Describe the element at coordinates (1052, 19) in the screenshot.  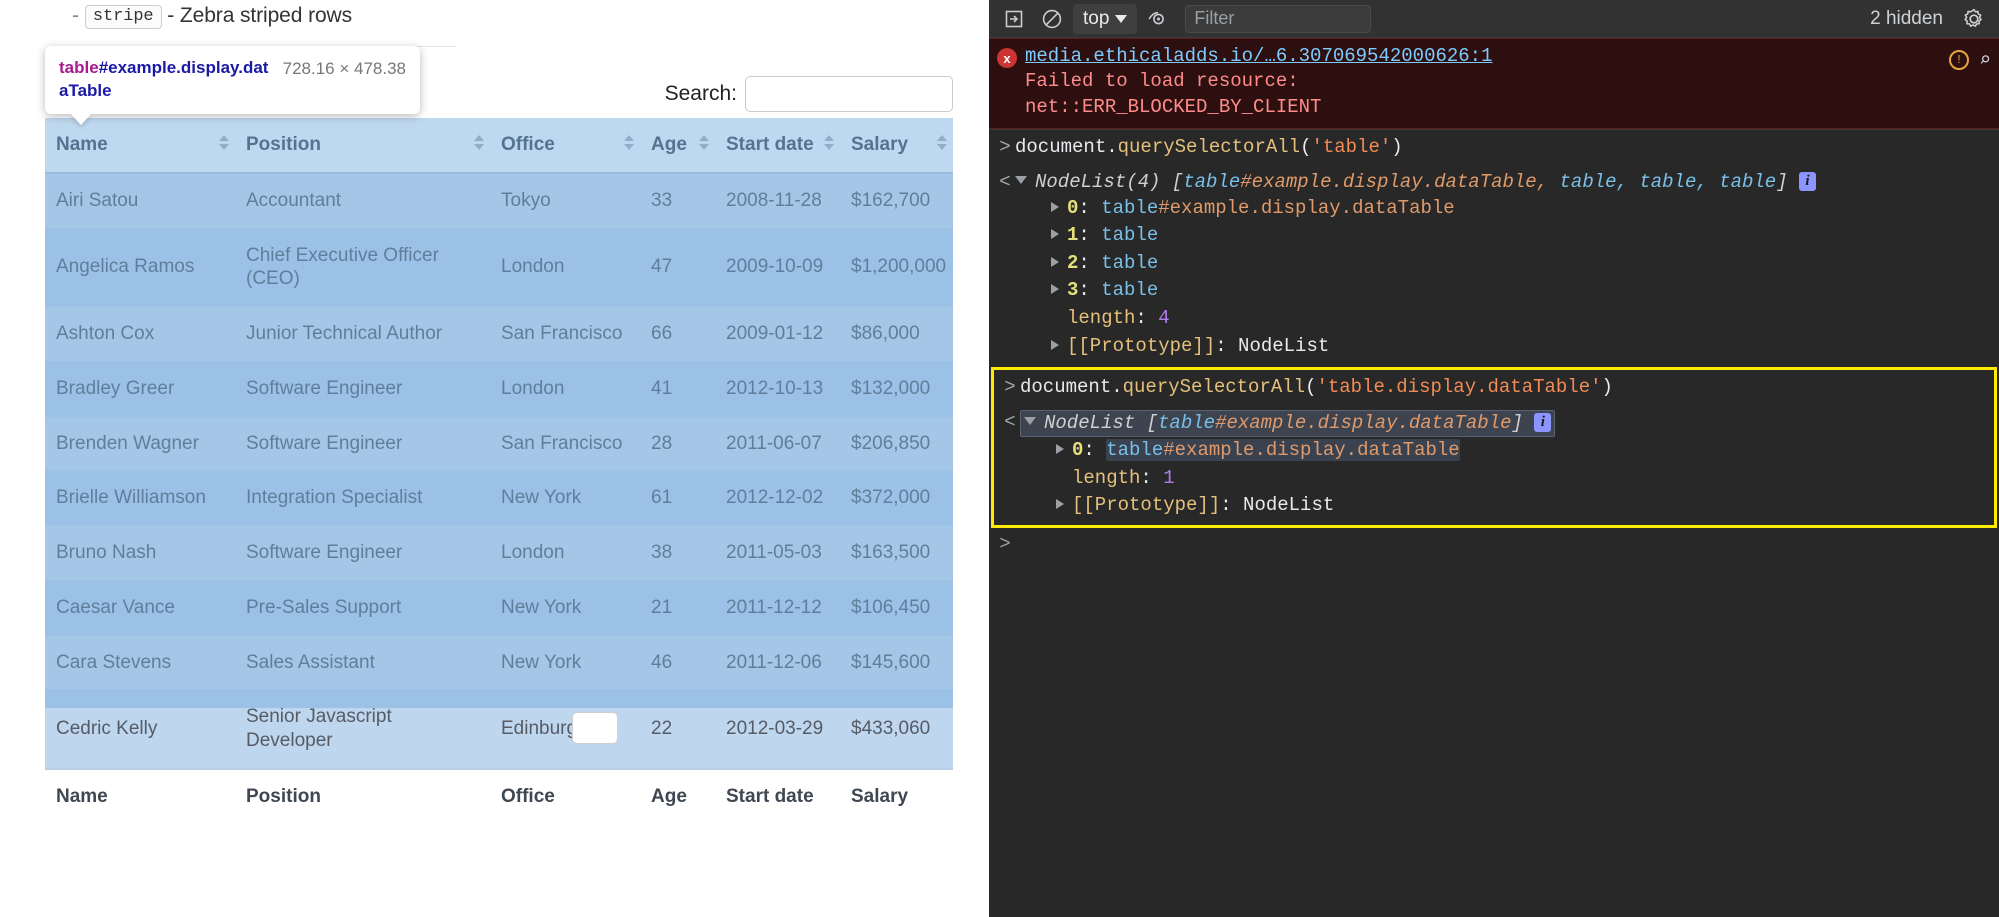
I see `clear-console-icon` at that location.